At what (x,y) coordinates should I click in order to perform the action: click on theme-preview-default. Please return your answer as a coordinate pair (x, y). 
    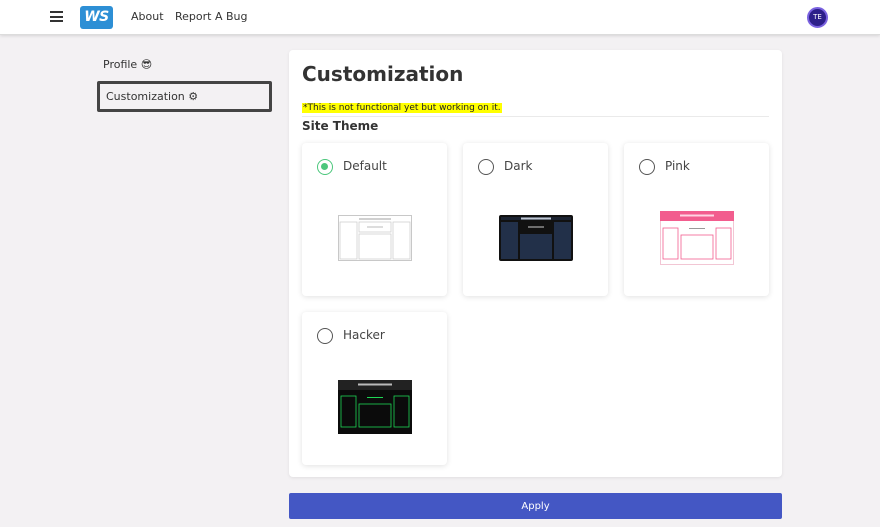
    Looking at the image, I should click on (375, 238).